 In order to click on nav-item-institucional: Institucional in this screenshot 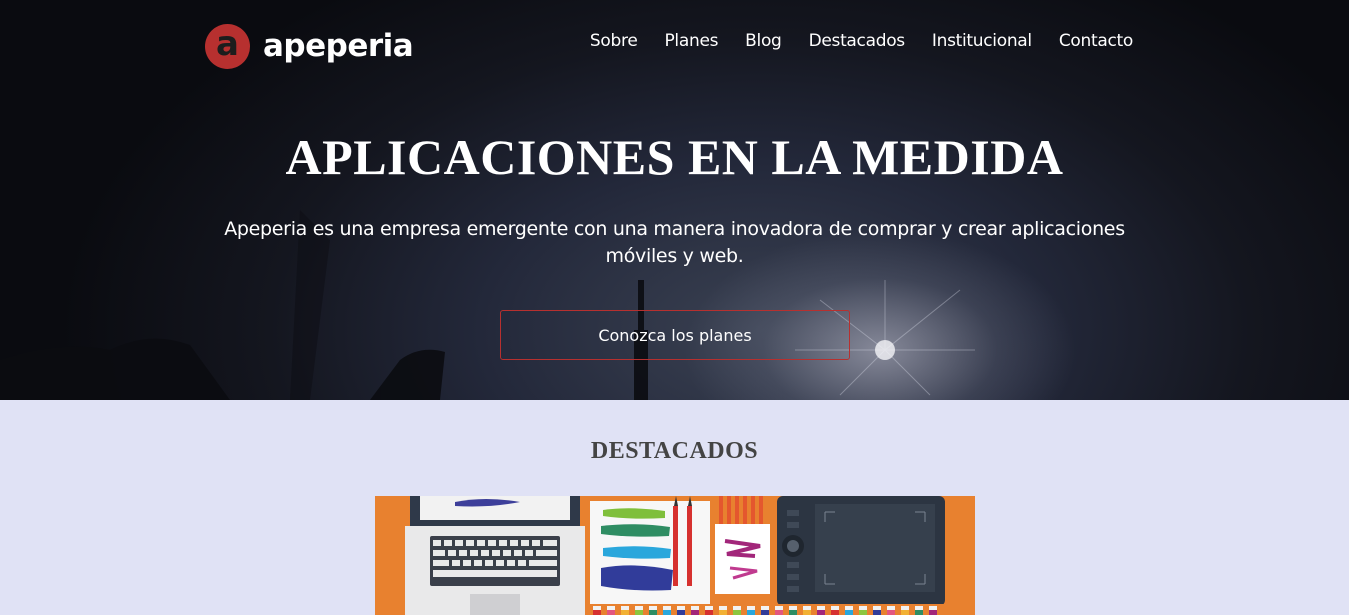, I will do `click(982, 41)`.